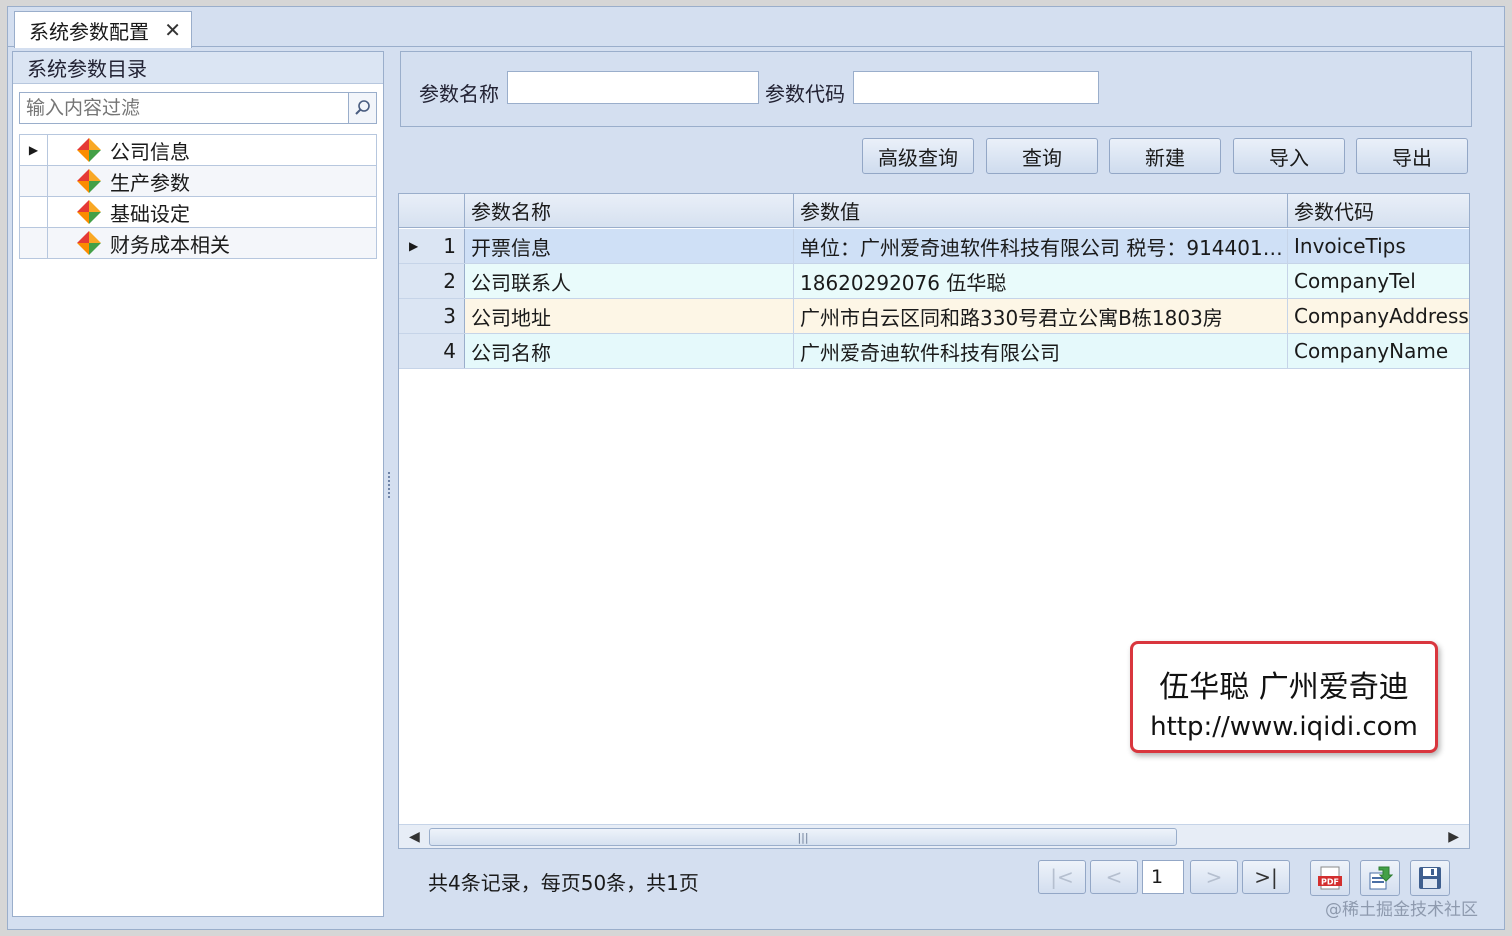 This screenshot has width=1512, height=936. Describe the element at coordinates (1378, 246) in the screenshot. I see `cell-code: InvoiceTips` at that location.